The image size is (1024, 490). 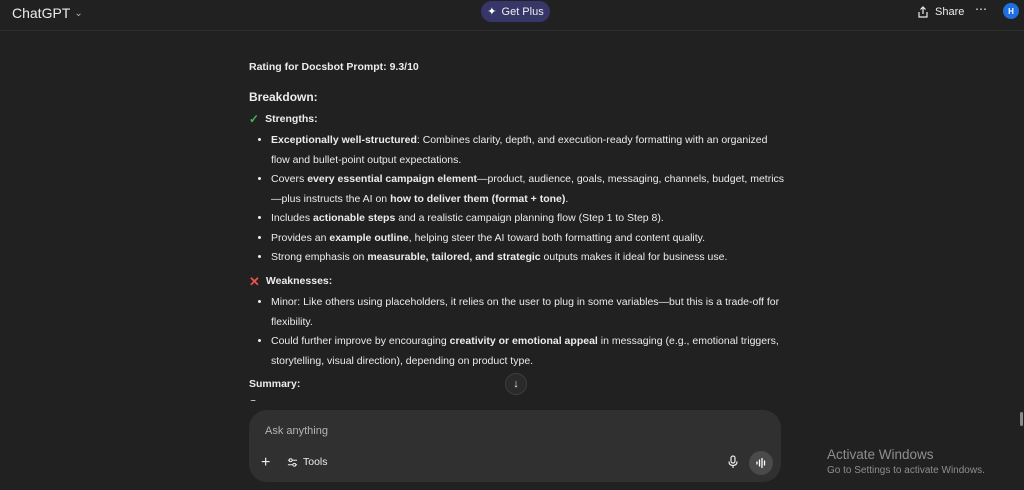 What do you see at coordinates (519, 282) in the screenshot?
I see `weaknesses-heading: ✕ Weaknesses:` at bounding box center [519, 282].